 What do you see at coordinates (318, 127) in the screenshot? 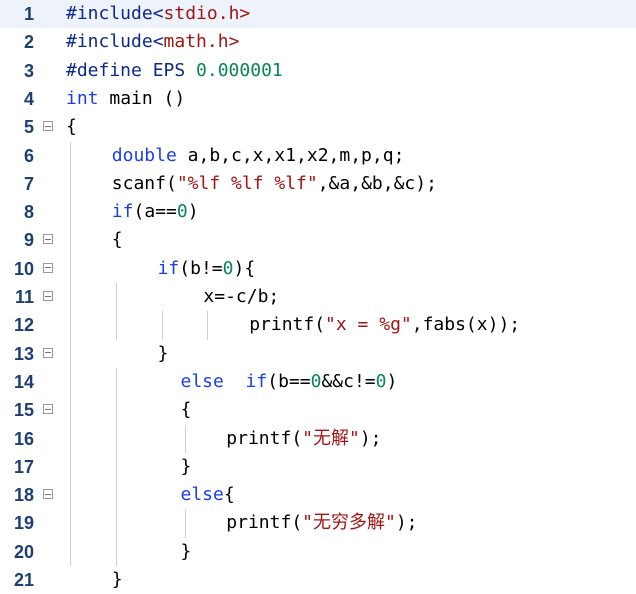
I see `code-line: 5{` at bounding box center [318, 127].